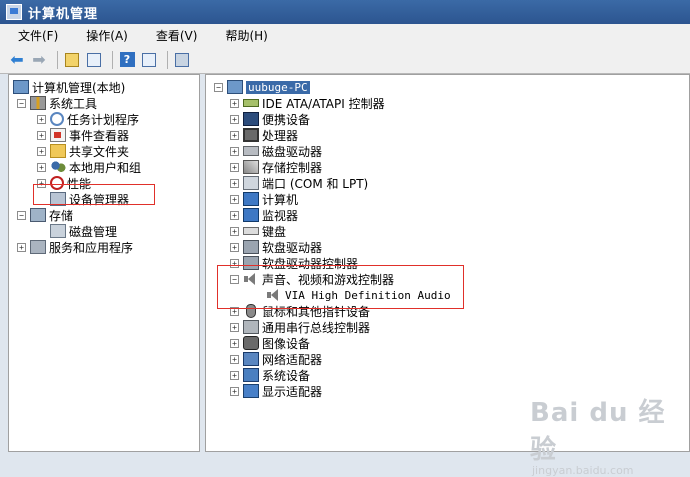 The width and height of the screenshot is (690, 477). Describe the element at coordinates (38, 215) in the screenshot. I see `storage-icon` at that location.